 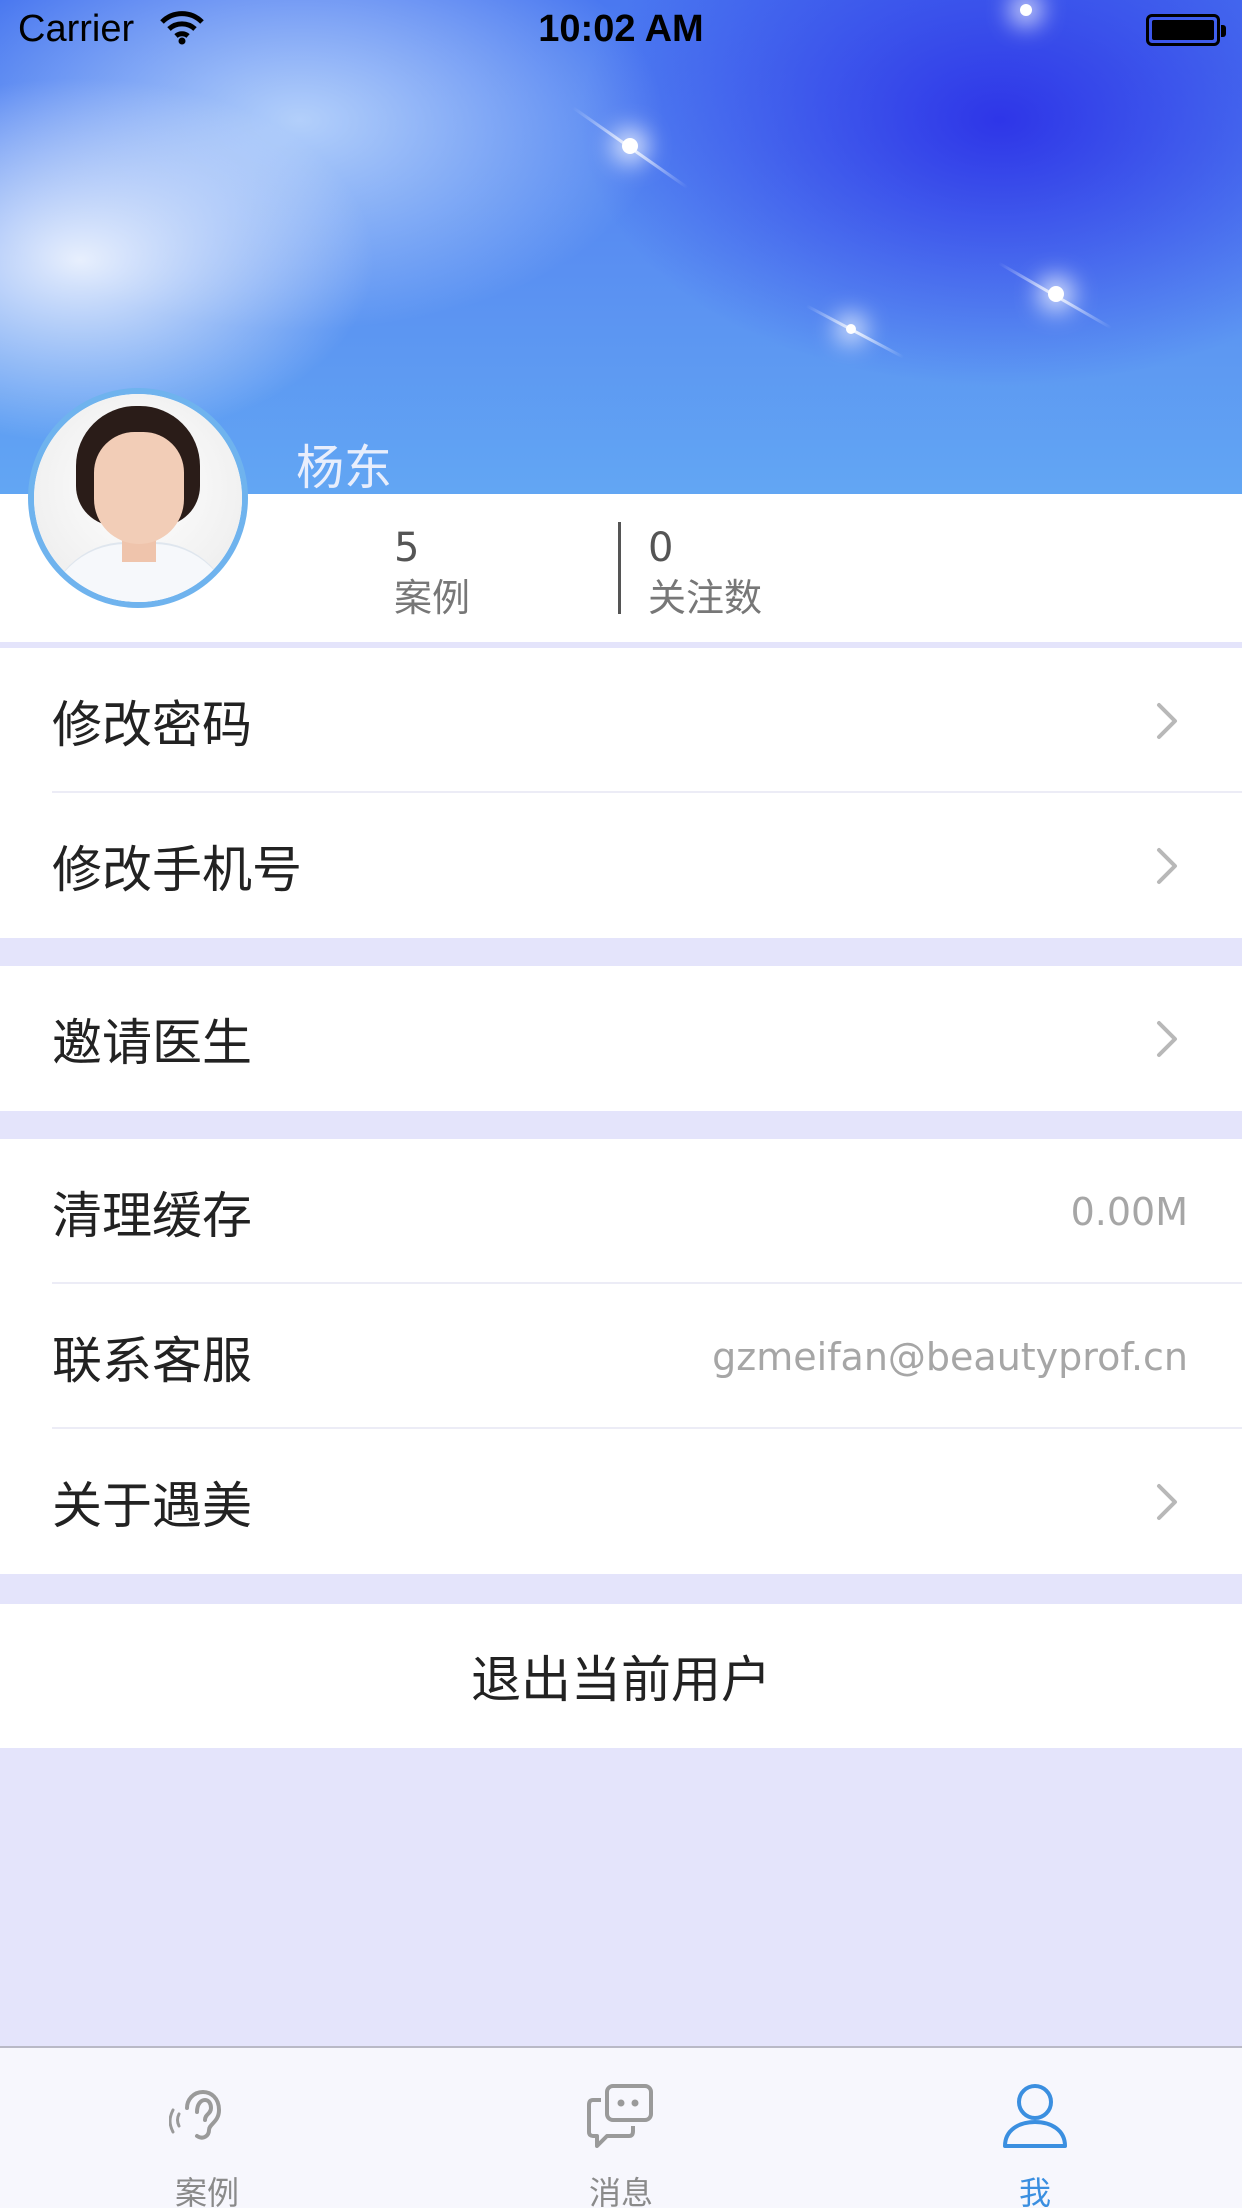 I want to click on about-label: 关于遇美, so click(x=152, y=1505).